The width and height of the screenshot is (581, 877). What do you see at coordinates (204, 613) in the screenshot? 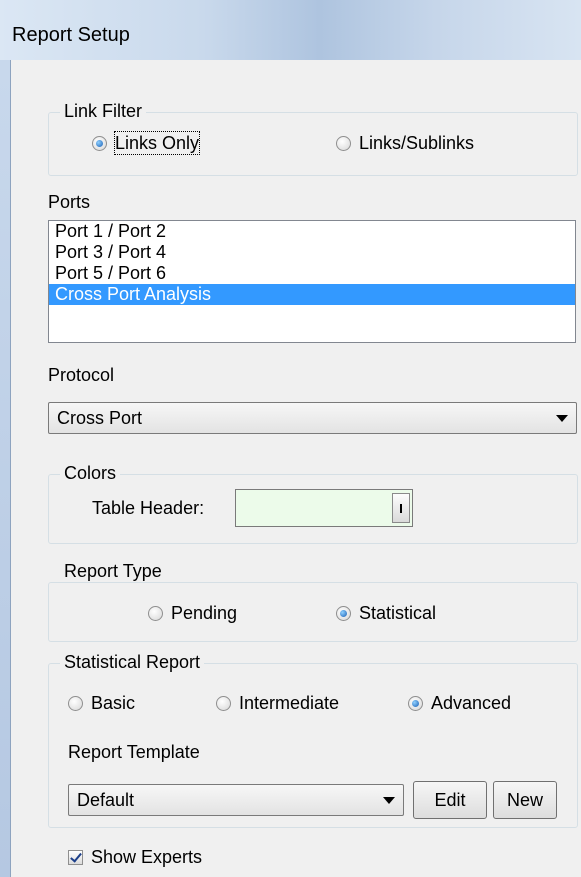
I see `radio-pending-label: Pending` at bounding box center [204, 613].